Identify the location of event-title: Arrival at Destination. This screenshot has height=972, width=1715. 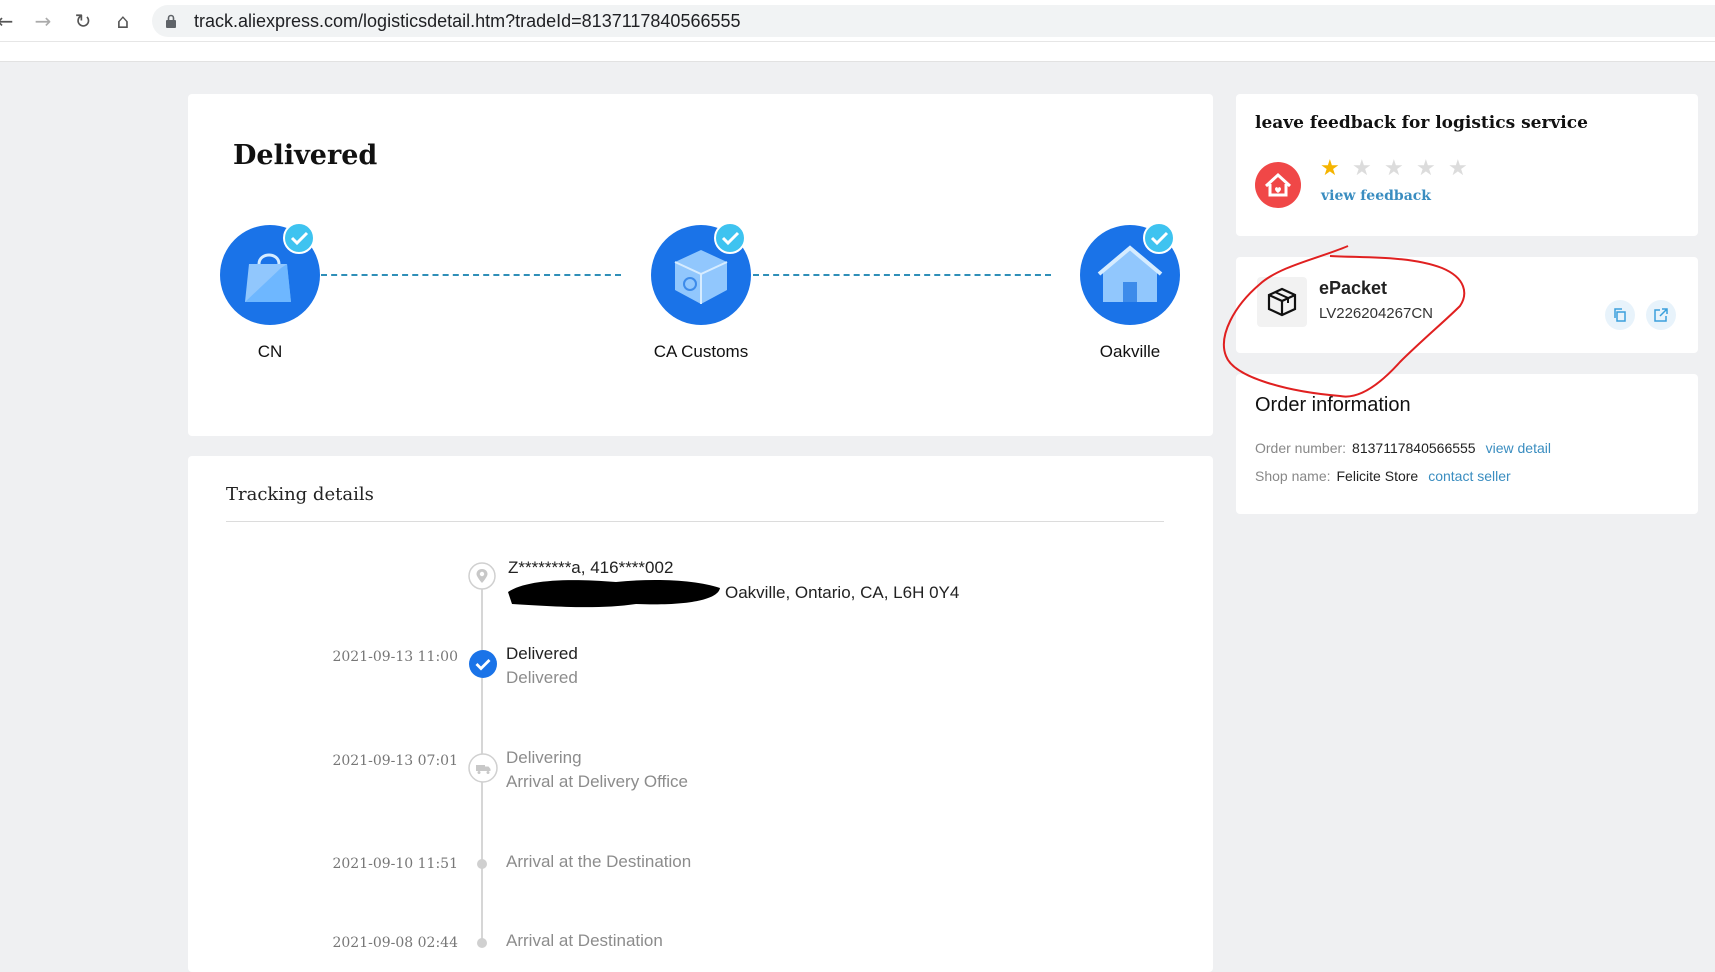
(584, 940).